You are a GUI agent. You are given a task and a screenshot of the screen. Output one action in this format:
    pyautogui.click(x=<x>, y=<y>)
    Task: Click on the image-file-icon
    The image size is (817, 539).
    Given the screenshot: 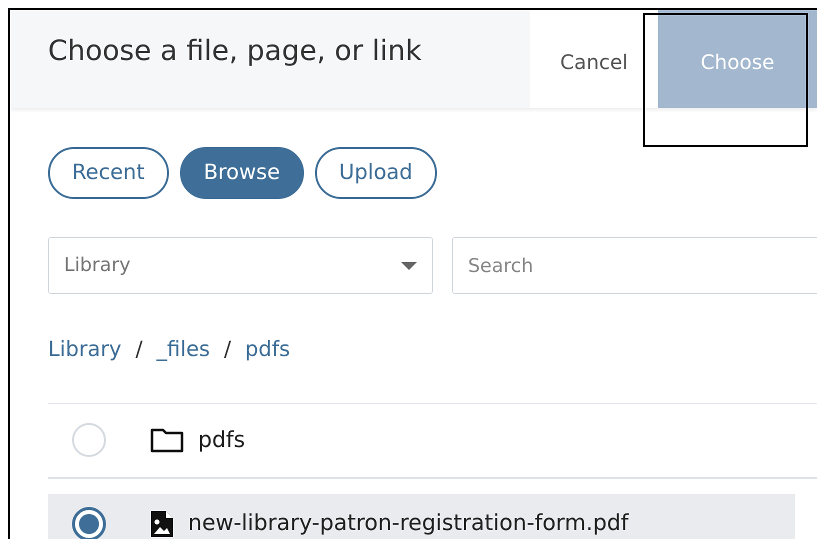 What is the action you would take?
    pyautogui.click(x=162, y=524)
    